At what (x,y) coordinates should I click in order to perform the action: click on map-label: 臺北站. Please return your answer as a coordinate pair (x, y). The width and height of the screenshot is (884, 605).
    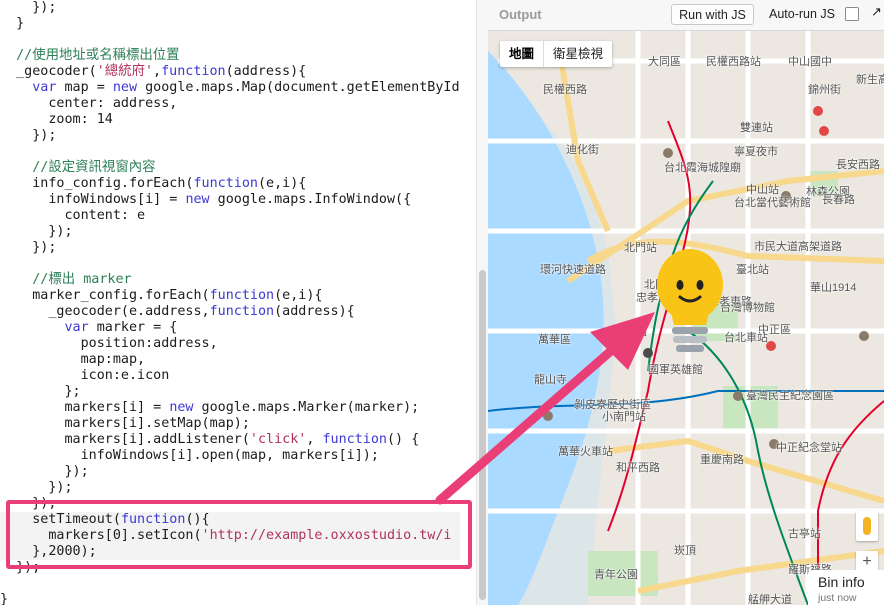
    Looking at the image, I should click on (752, 270).